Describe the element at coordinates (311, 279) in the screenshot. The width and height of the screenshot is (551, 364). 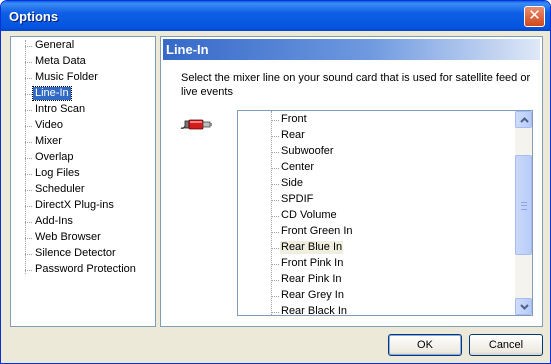
I see `mixer-line-label: Rear Pink In` at that location.